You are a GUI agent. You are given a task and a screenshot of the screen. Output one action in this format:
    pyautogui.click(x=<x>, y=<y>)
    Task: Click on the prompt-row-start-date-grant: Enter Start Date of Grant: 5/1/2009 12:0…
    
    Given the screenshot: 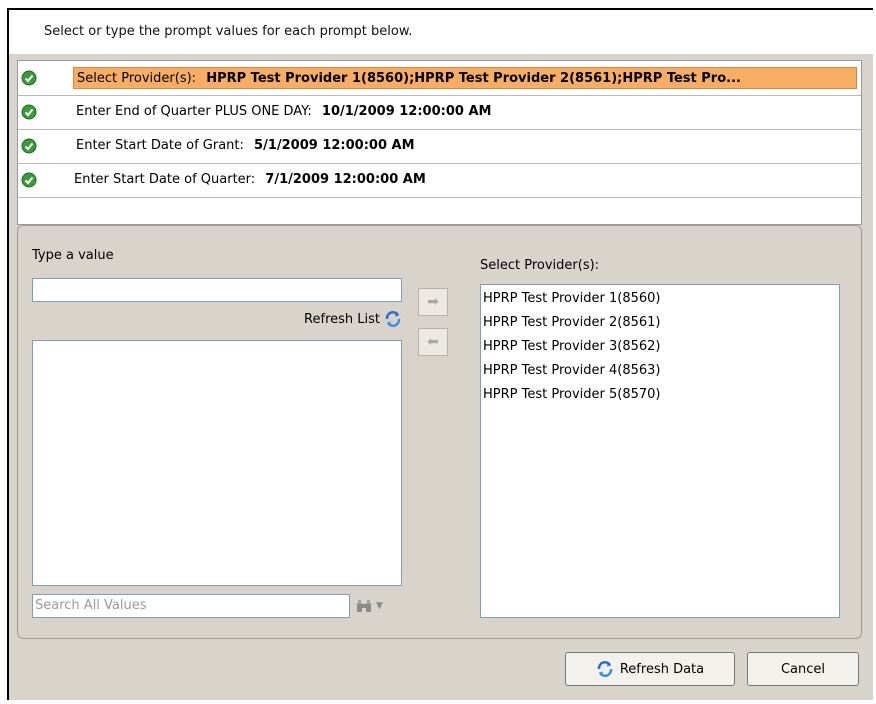 What is the action you would take?
    pyautogui.click(x=439, y=146)
    